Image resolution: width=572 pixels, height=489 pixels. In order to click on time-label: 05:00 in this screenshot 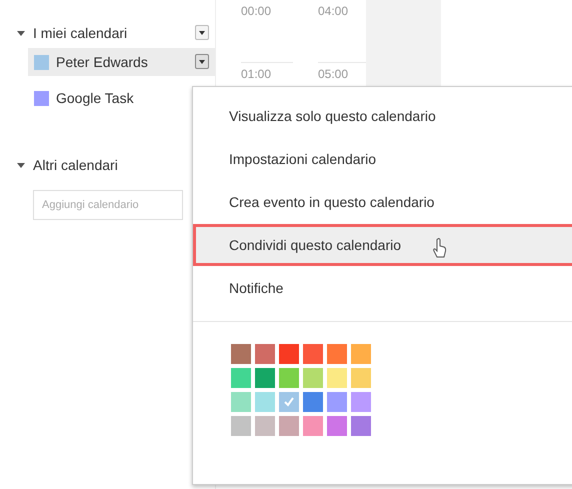, I will do `click(333, 74)`.